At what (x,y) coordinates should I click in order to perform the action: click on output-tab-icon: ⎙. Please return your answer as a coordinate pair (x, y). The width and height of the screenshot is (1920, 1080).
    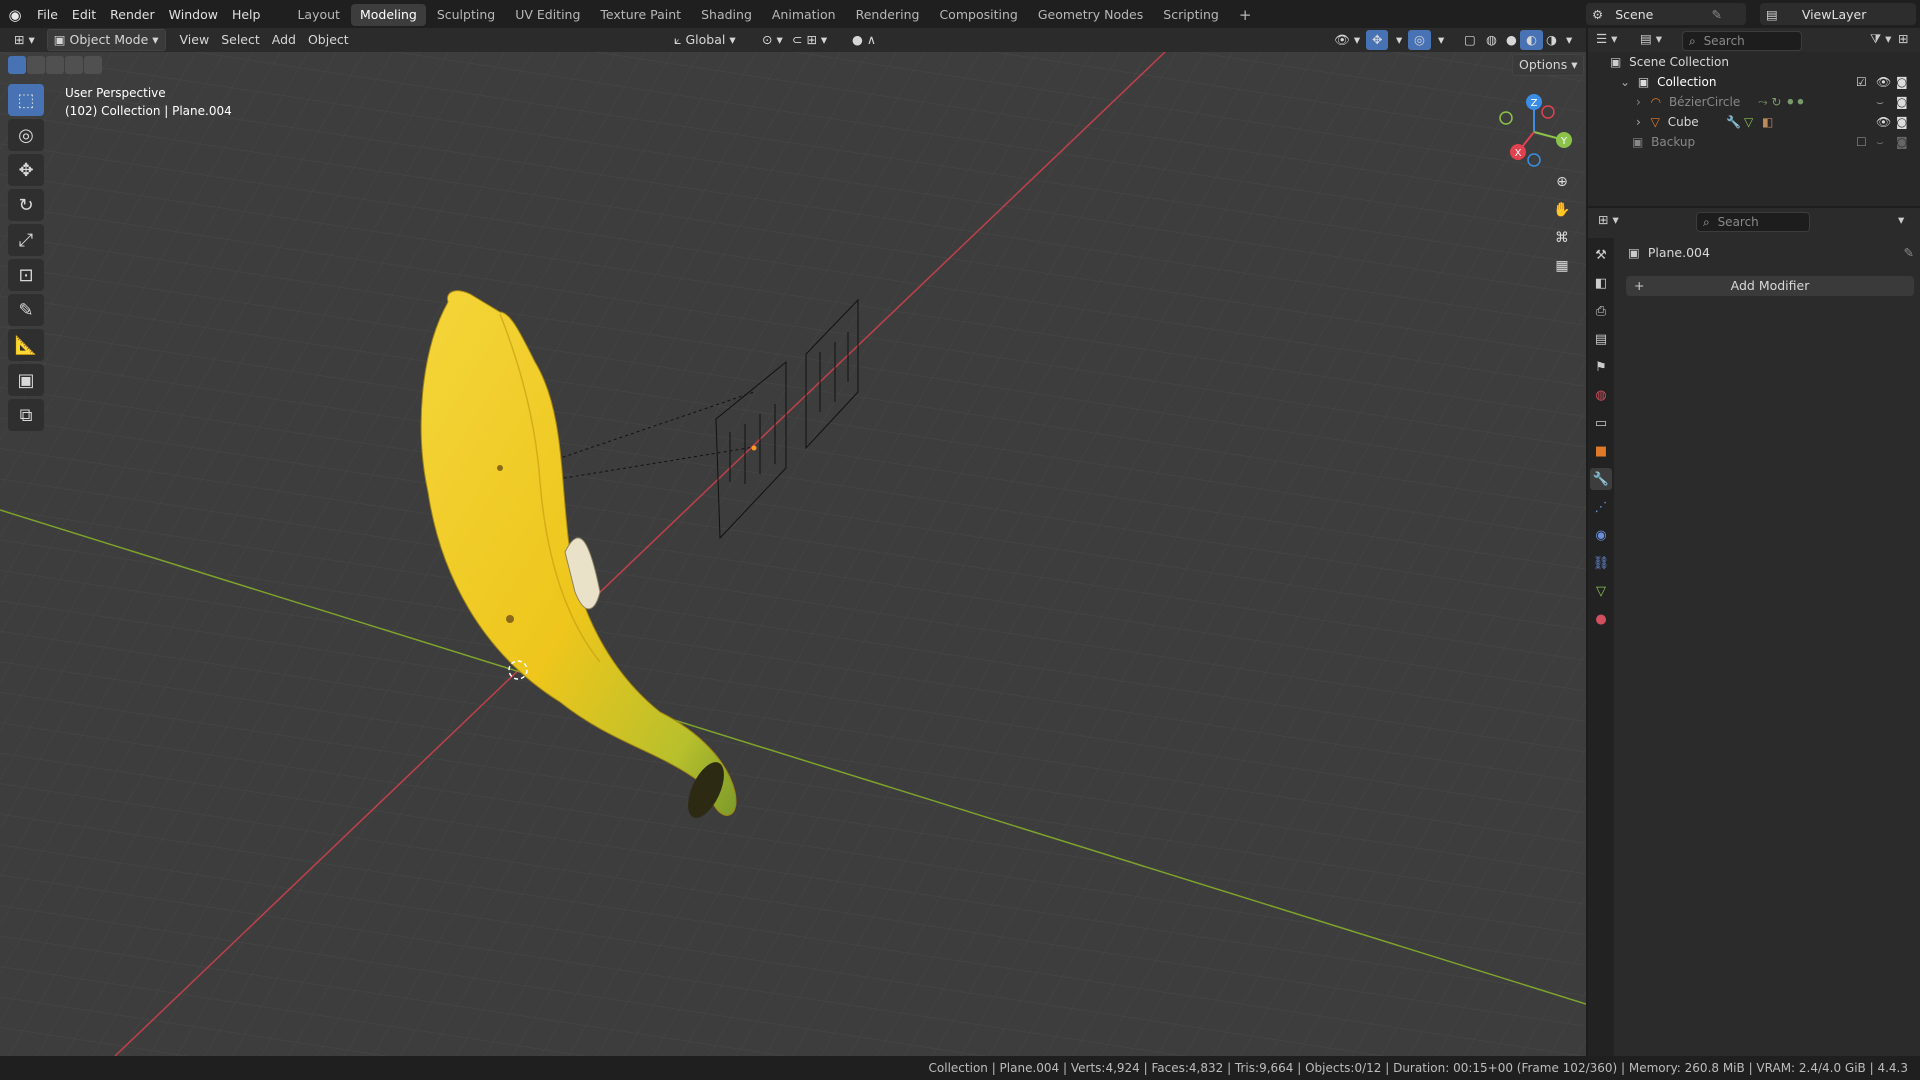
    Looking at the image, I should click on (1601, 311).